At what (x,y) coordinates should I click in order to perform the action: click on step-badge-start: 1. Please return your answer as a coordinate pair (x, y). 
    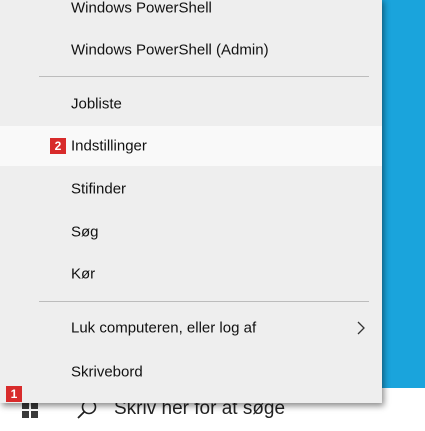
    Looking at the image, I should click on (14, 394).